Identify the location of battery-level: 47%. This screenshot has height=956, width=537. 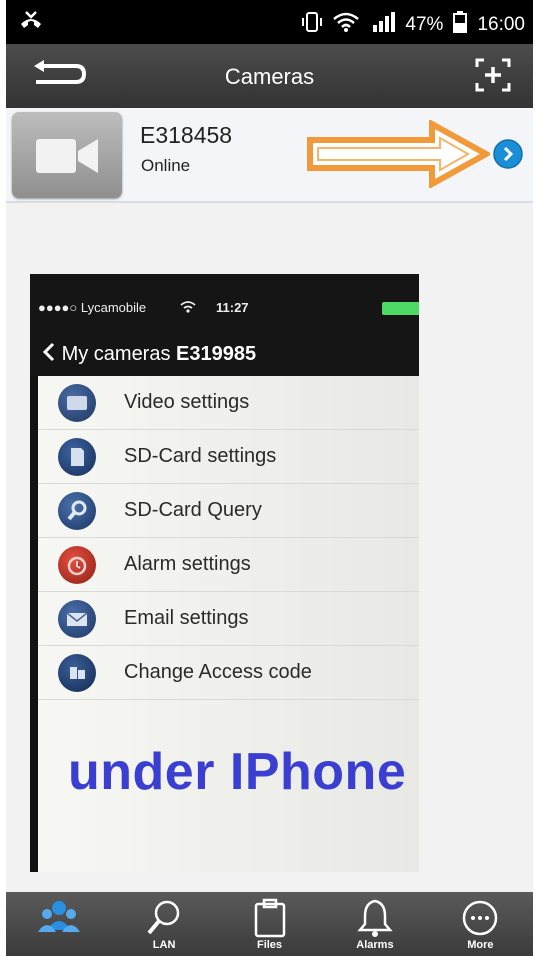
(424, 24).